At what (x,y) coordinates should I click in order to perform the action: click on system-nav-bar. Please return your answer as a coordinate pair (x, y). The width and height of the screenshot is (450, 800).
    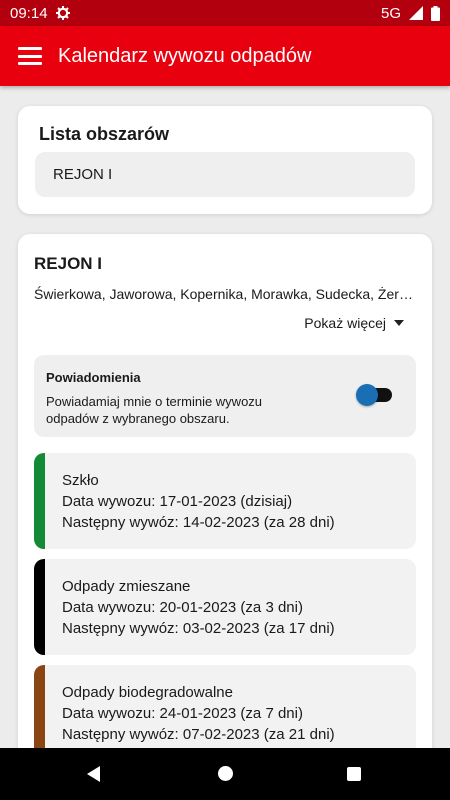
    Looking at the image, I should click on (225, 774).